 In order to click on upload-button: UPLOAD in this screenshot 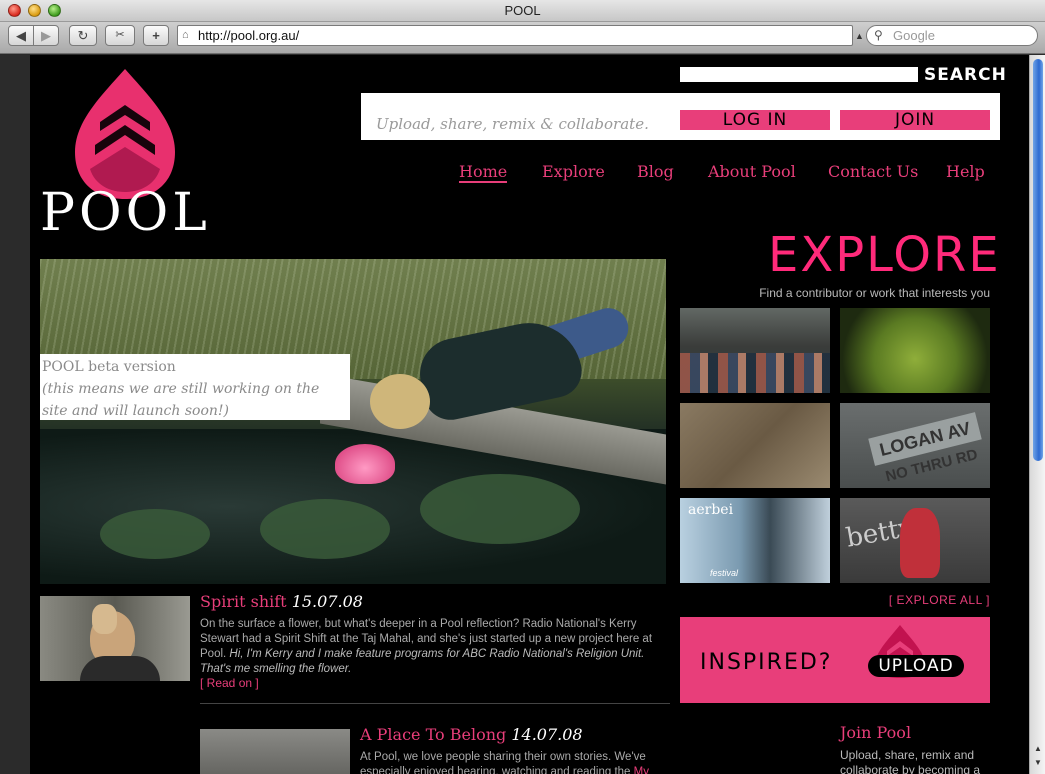, I will do `click(916, 666)`.